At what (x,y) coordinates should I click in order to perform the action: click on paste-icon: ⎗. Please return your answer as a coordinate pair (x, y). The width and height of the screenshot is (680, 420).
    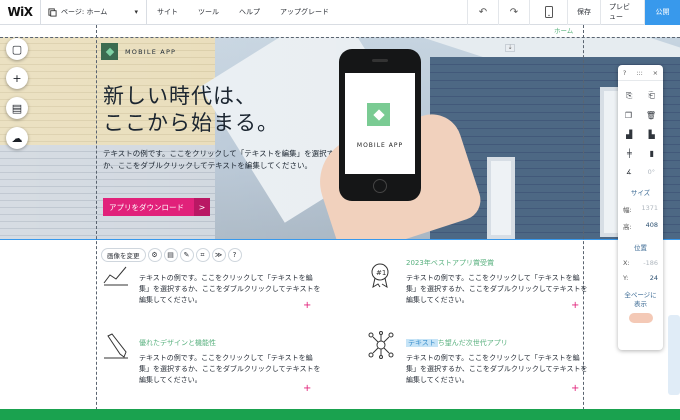
    Looking at the image, I should click on (652, 96).